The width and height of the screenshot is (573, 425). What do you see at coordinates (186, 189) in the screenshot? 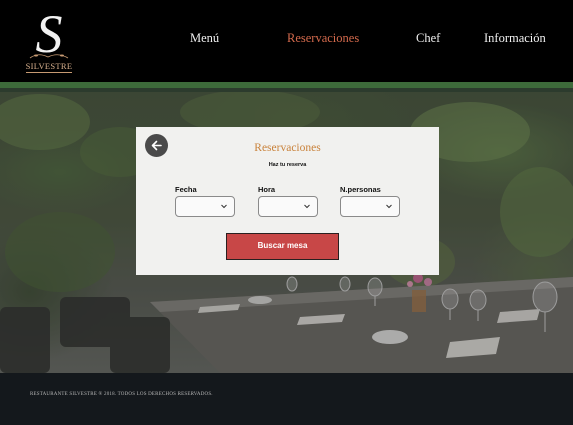
I see `date-label: Fecha` at bounding box center [186, 189].